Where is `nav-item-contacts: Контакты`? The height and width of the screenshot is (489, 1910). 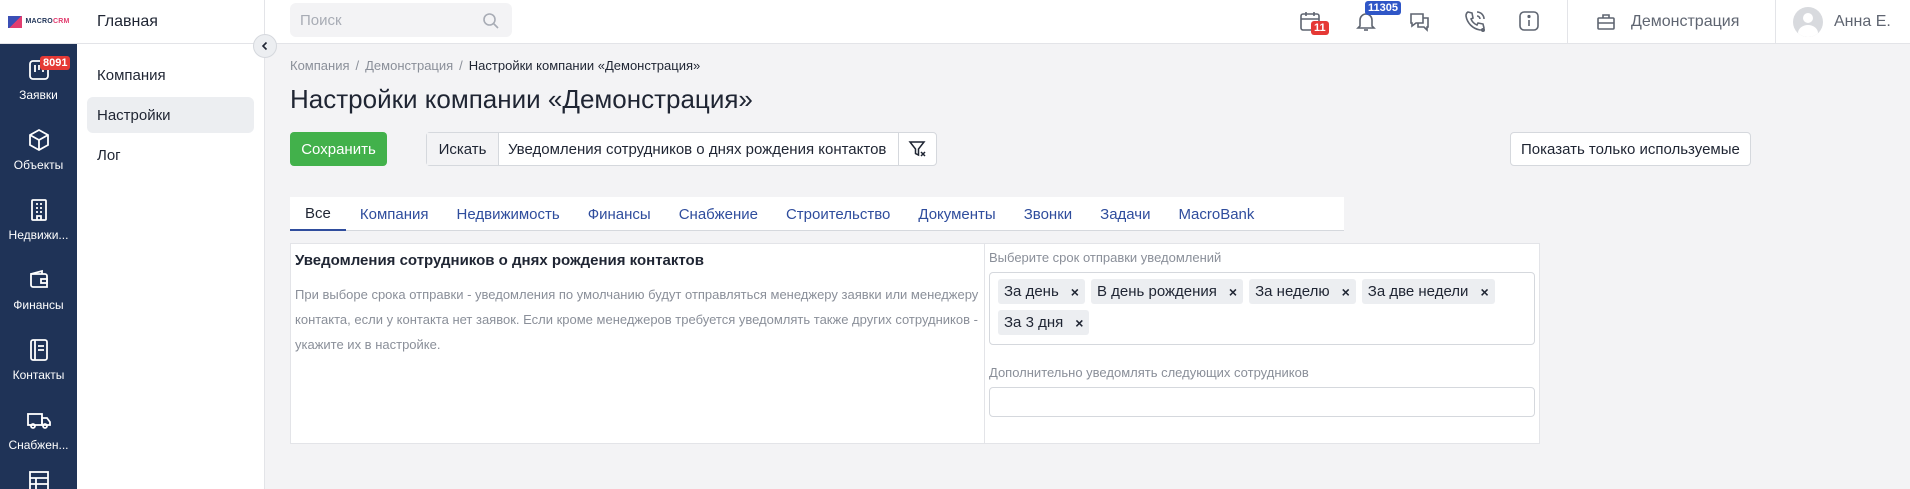
nav-item-contacts: Контакты is located at coordinates (38, 359).